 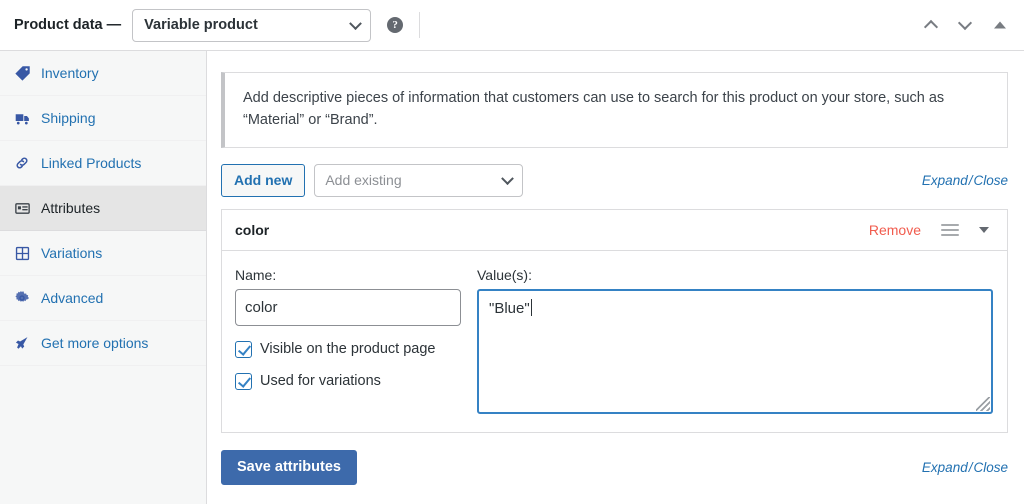 What do you see at coordinates (504, 274) in the screenshot?
I see `attribute-values-label: Value(s):` at bounding box center [504, 274].